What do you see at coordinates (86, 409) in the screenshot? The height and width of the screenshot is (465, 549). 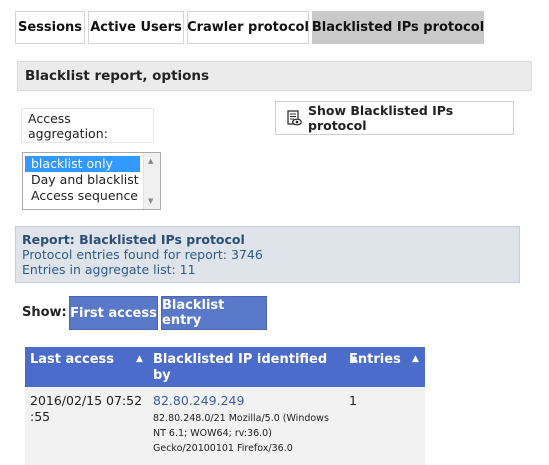 I see `cell-last-access: 2016/02/15 07:52 :55` at bounding box center [86, 409].